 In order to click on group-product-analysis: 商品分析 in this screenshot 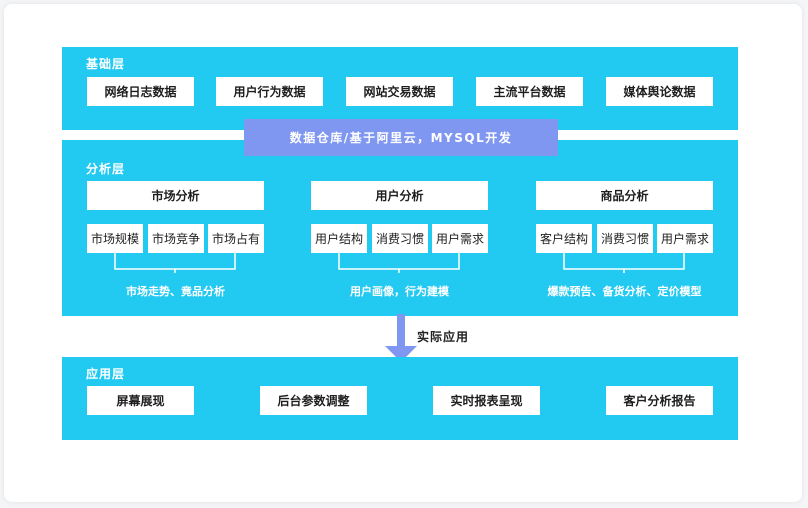, I will do `click(624, 195)`.